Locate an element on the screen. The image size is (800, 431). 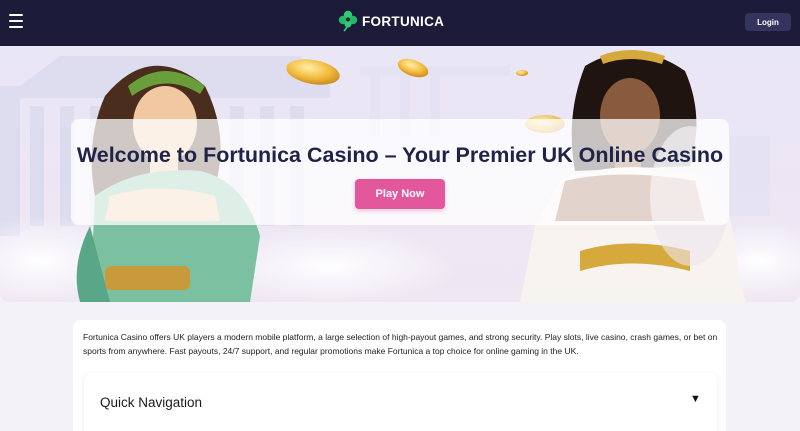
quick-navigation-toggle: Quick Navigation ▼ is located at coordinates (400, 402).